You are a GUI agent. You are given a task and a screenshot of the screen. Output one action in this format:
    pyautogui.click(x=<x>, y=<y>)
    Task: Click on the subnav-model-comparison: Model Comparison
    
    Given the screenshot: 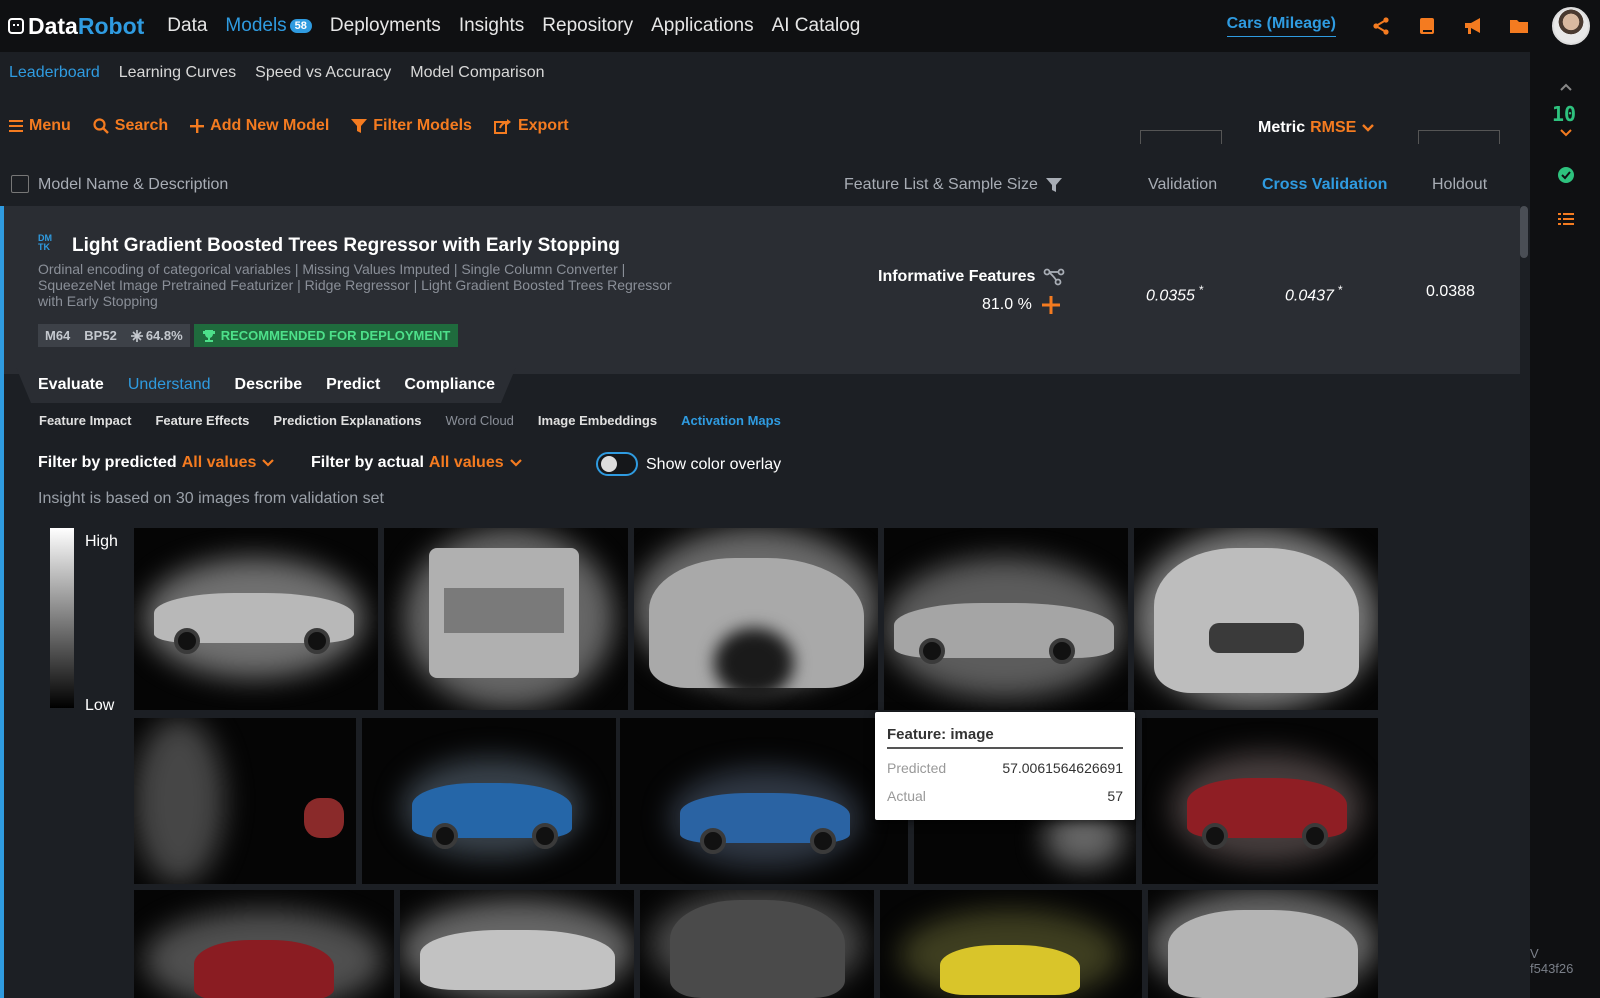 What is the action you would take?
    pyautogui.click(x=477, y=73)
    